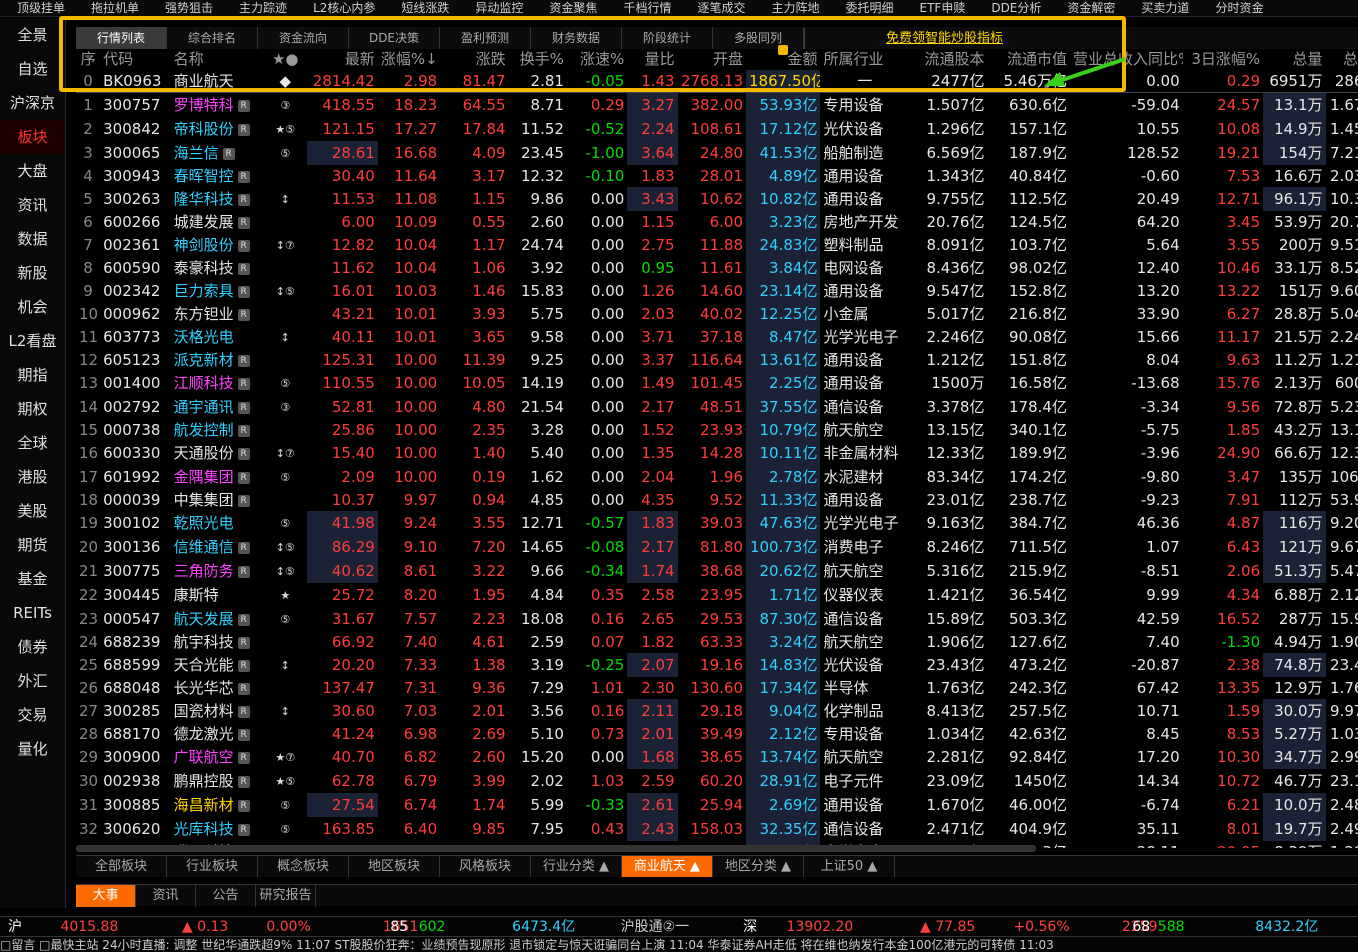 This screenshot has width=1358, height=952. What do you see at coordinates (88, 59) in the screenshot?
I see `col-header-0: 序` at bounding box center [88, 59].